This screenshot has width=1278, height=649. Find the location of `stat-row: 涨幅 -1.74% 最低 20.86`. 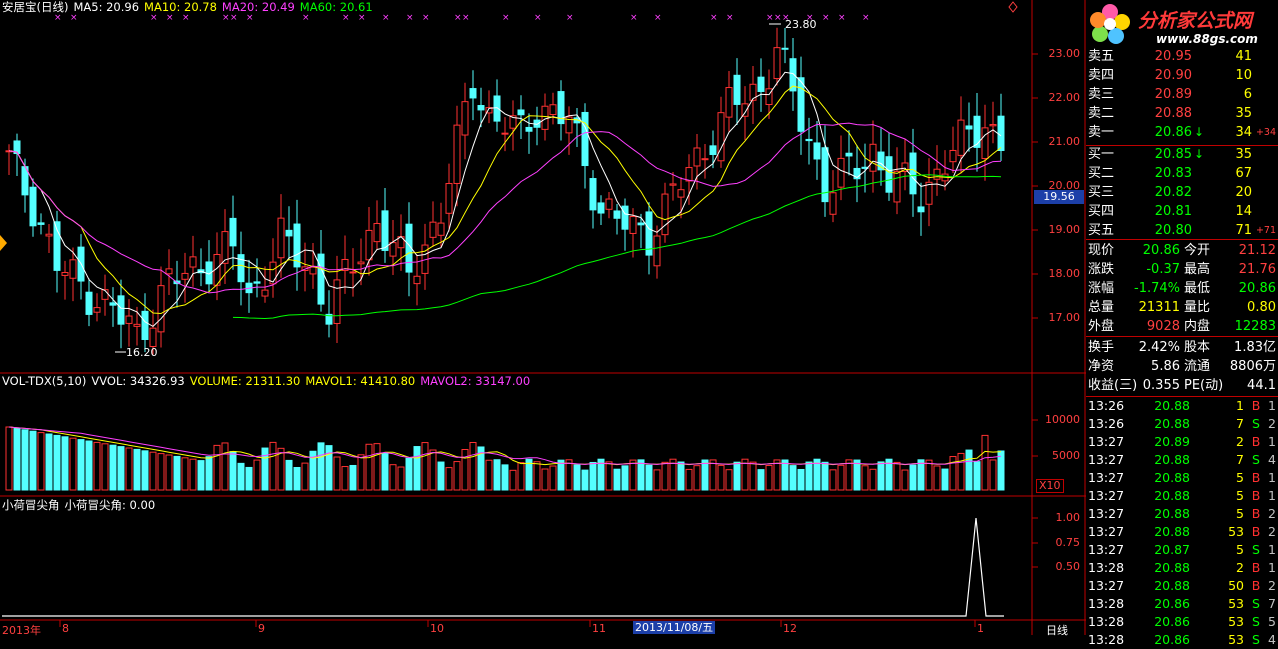

stat-row: 涨幅 -1.74% 最低 20.86 is located at coordinates (1182, 288).